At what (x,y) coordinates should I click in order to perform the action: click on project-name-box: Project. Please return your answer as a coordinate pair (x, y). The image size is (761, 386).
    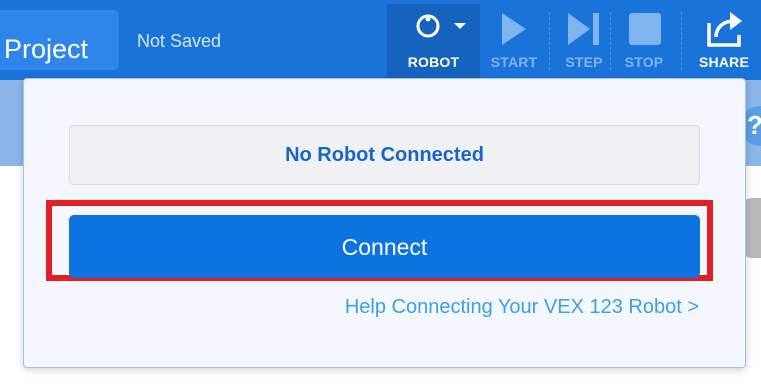
    Looking at the image, I should click on (59, 40).